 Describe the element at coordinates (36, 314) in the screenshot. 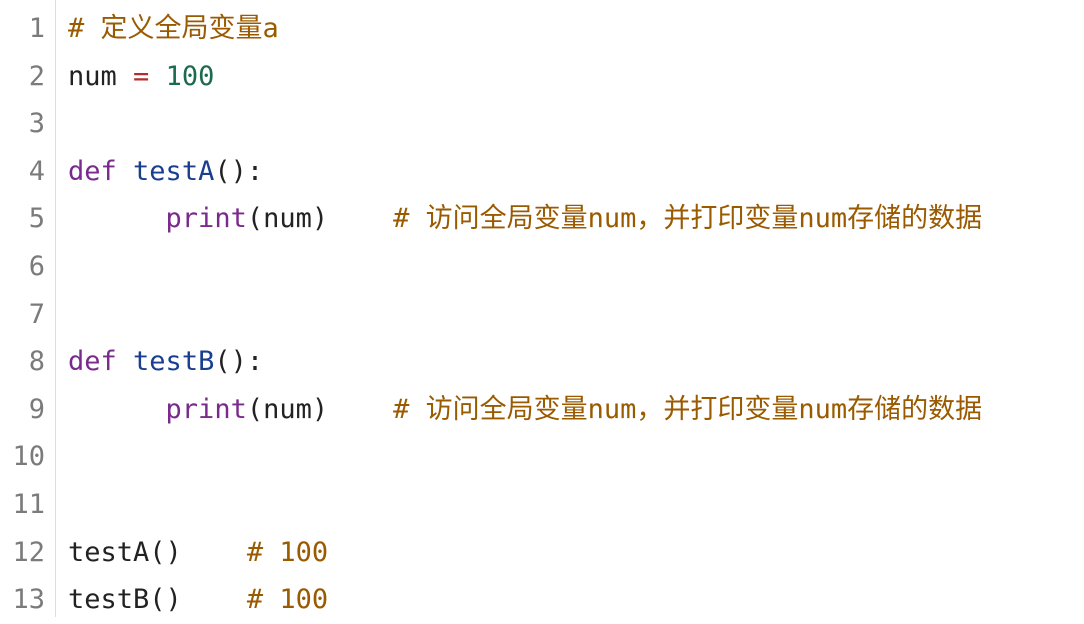

I see `line-number: 7` at that location.